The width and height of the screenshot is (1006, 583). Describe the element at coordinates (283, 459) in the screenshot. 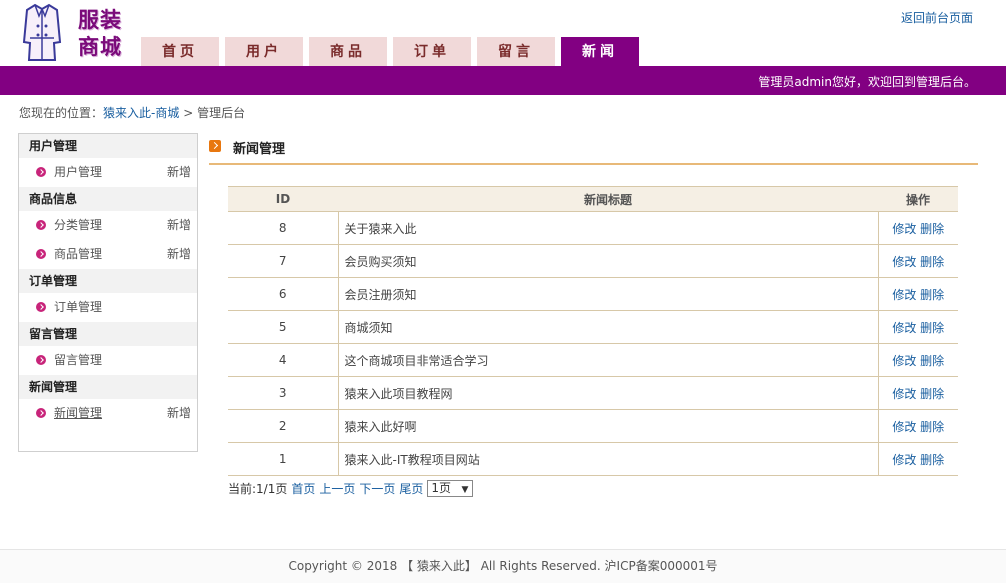

I see `cell-id: 1` at that location.